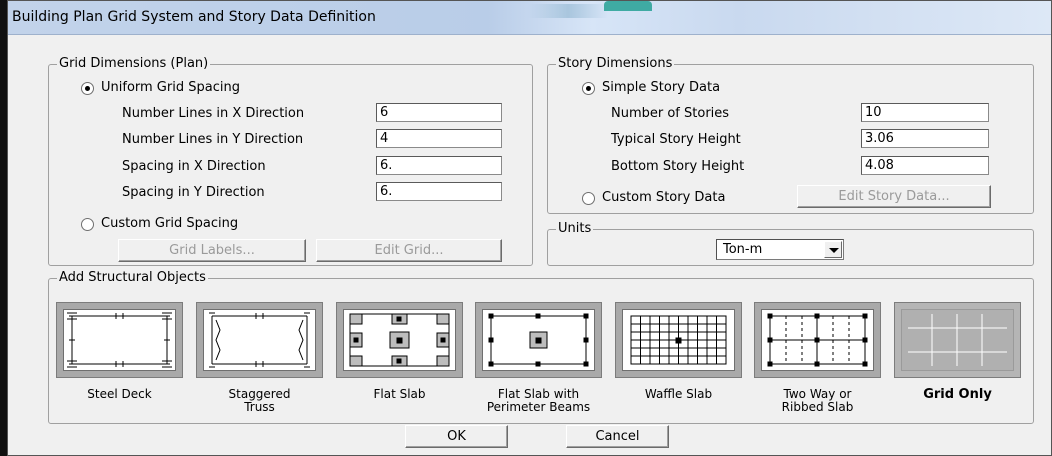 This screenshot has height=456, width=1052. What do you see at coordinates (817, 400) in the screenshot?
I see `ribbed-slab-label: Two Way or Ribbed Slab` at bounding box center [817, 400].